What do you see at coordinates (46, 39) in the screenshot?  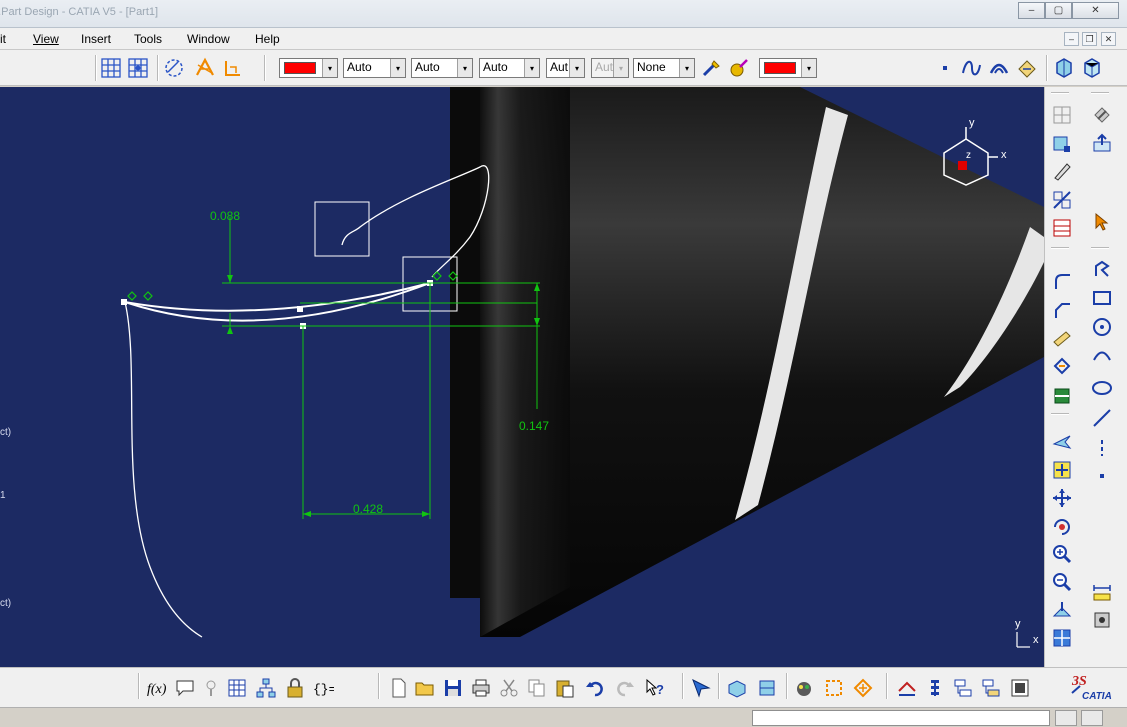 I see `menu-view: View` at bounding box center [46, 39].